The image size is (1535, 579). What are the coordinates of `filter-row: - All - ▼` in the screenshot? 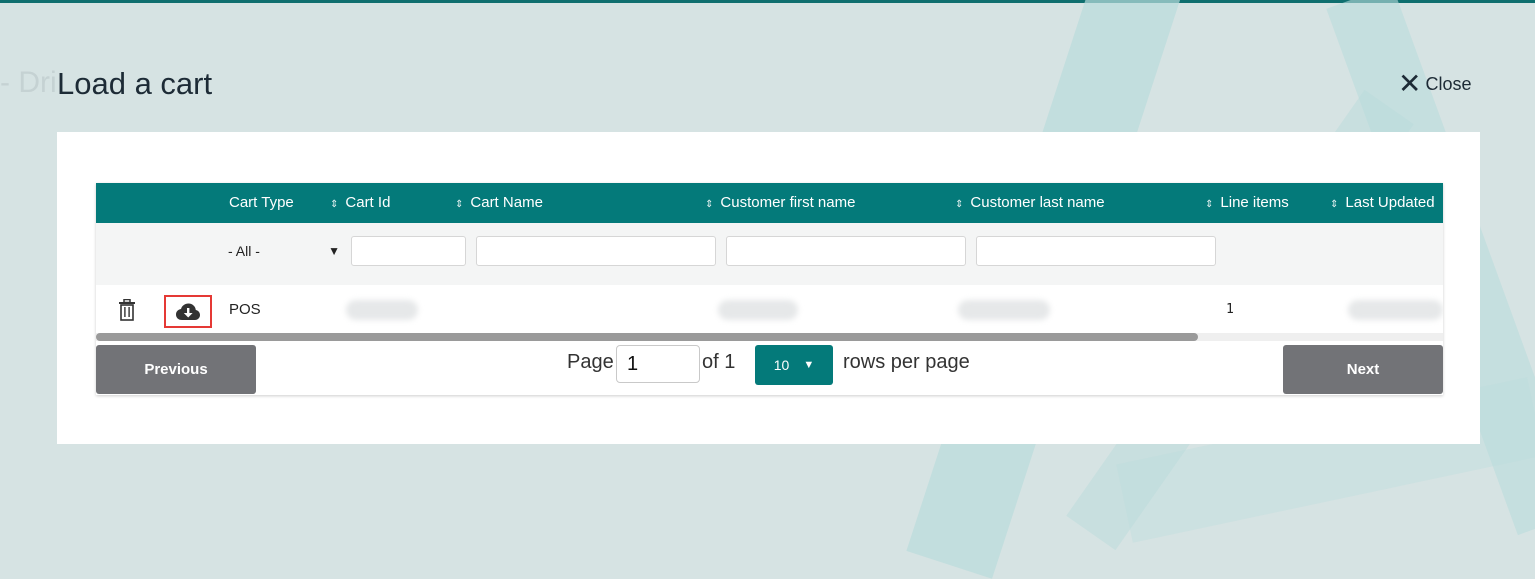 It's located at (769, 254).